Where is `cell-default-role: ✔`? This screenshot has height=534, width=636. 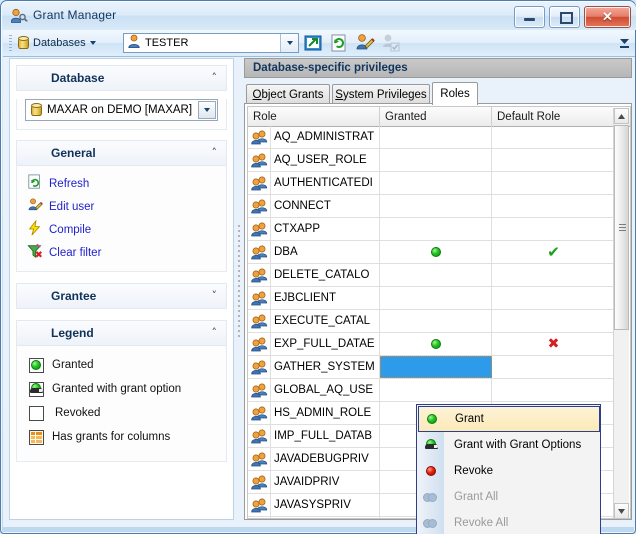
cell-default-role: ✔ is located at coordinates (553, 252).